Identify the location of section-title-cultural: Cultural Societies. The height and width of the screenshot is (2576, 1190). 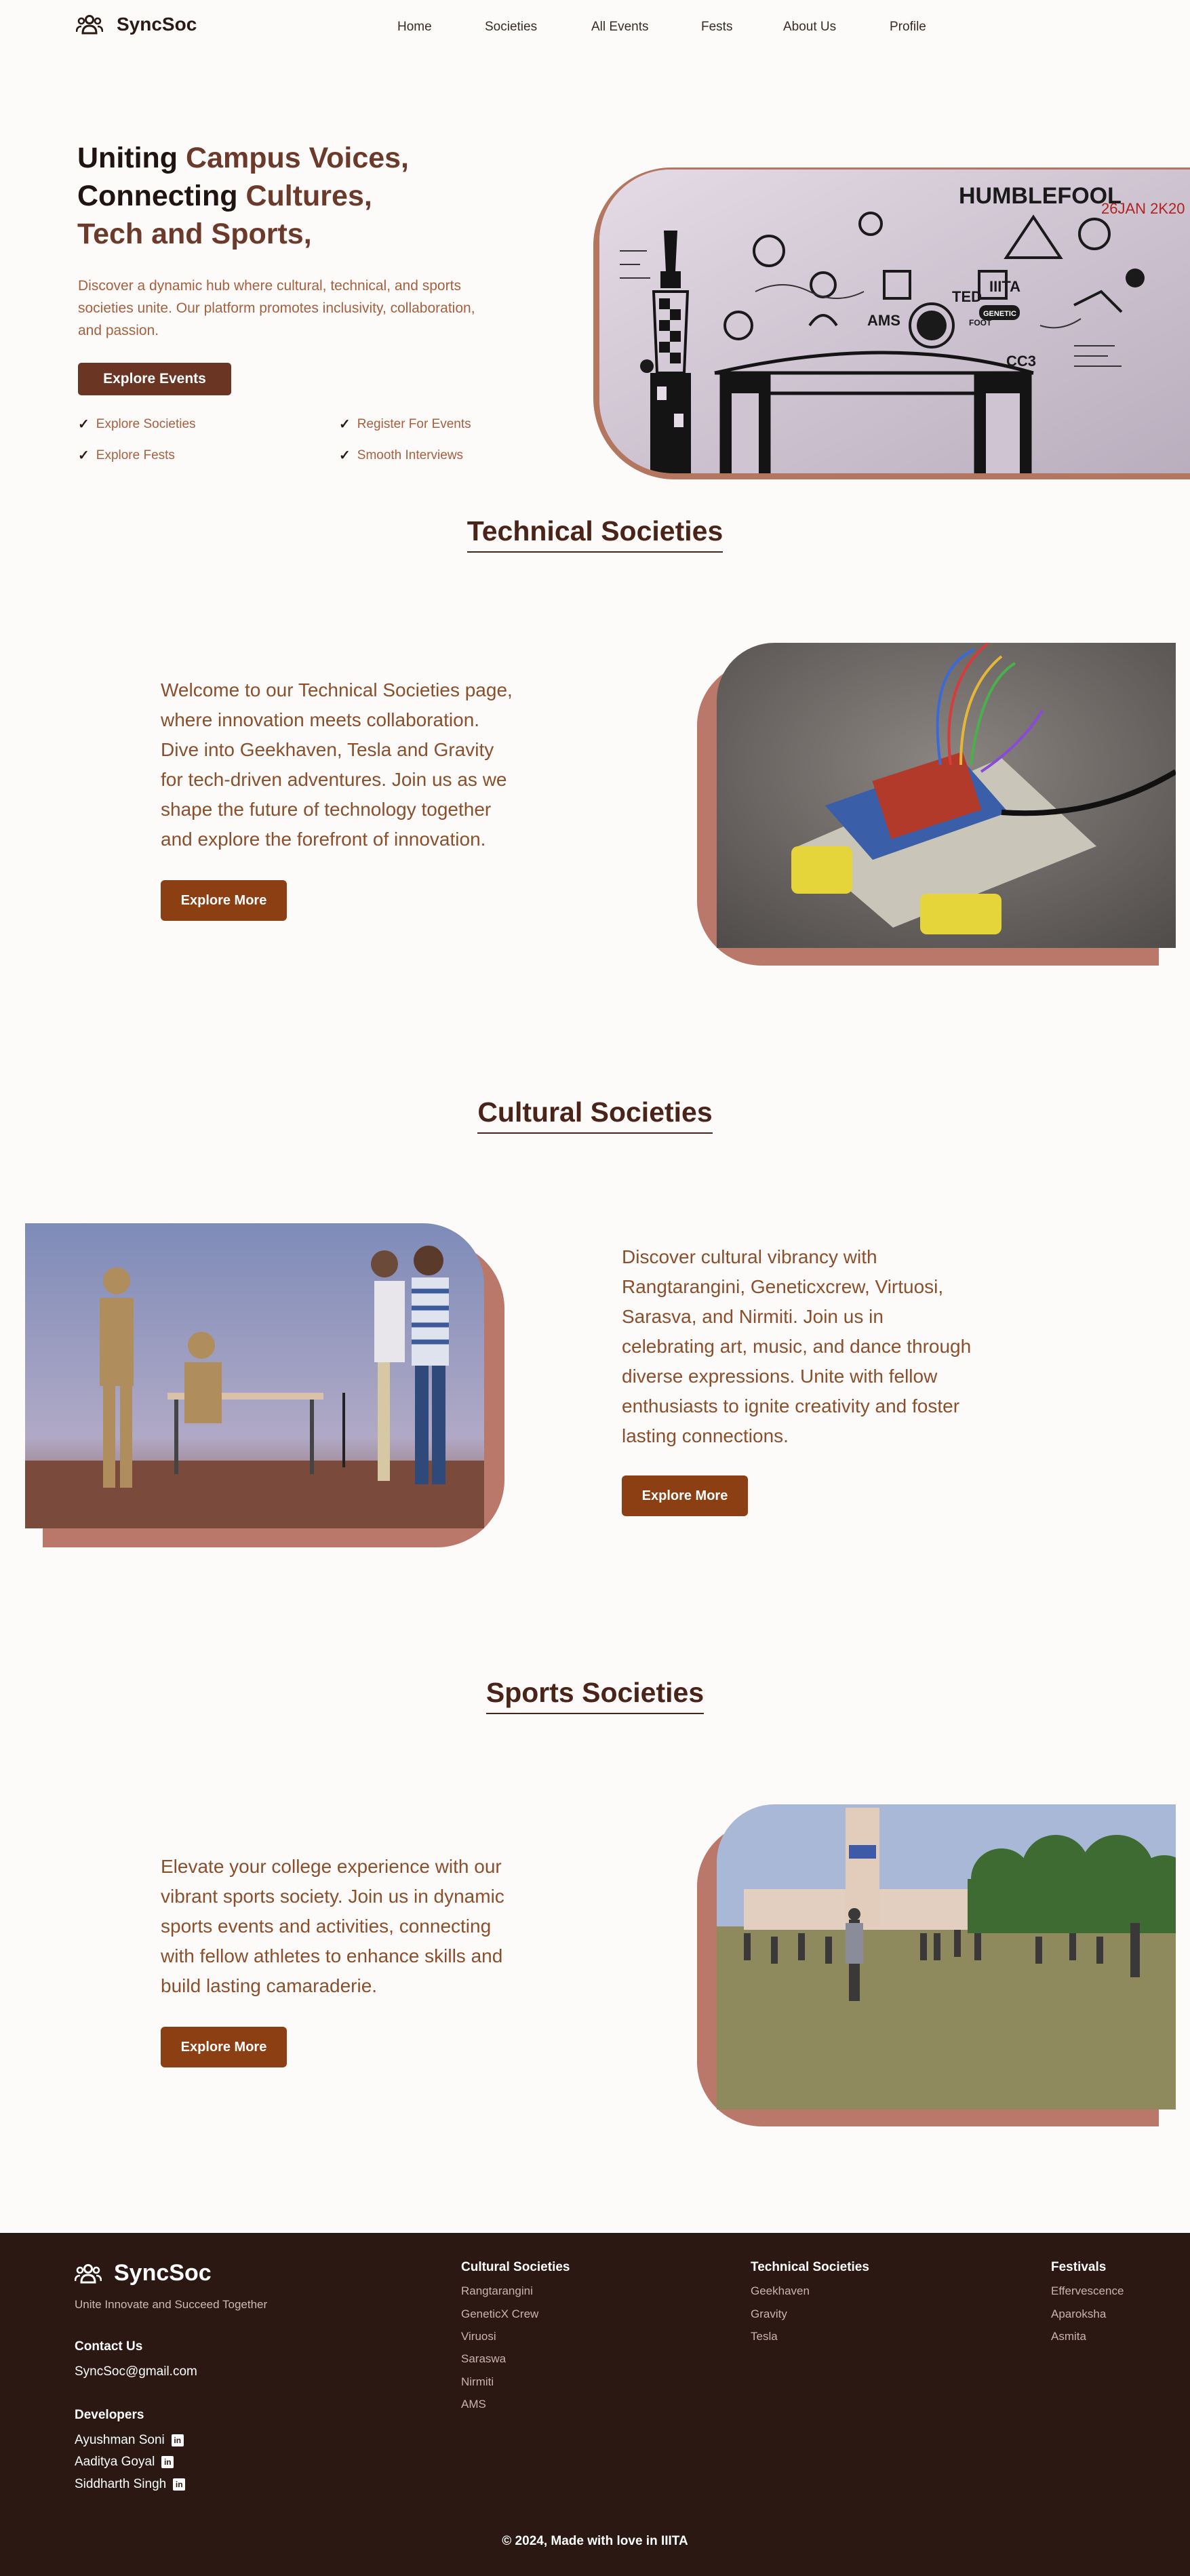
(595, 1115).